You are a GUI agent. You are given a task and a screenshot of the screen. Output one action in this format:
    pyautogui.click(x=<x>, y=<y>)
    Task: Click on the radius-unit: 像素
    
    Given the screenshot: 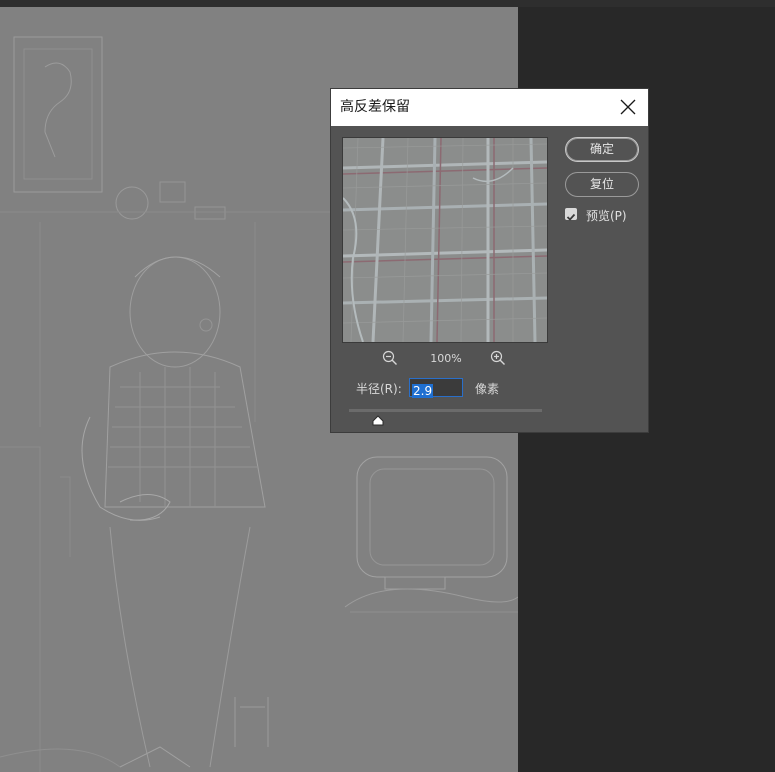 What is the action you would take?
    pyautogui.click(x=487, y=389)
    